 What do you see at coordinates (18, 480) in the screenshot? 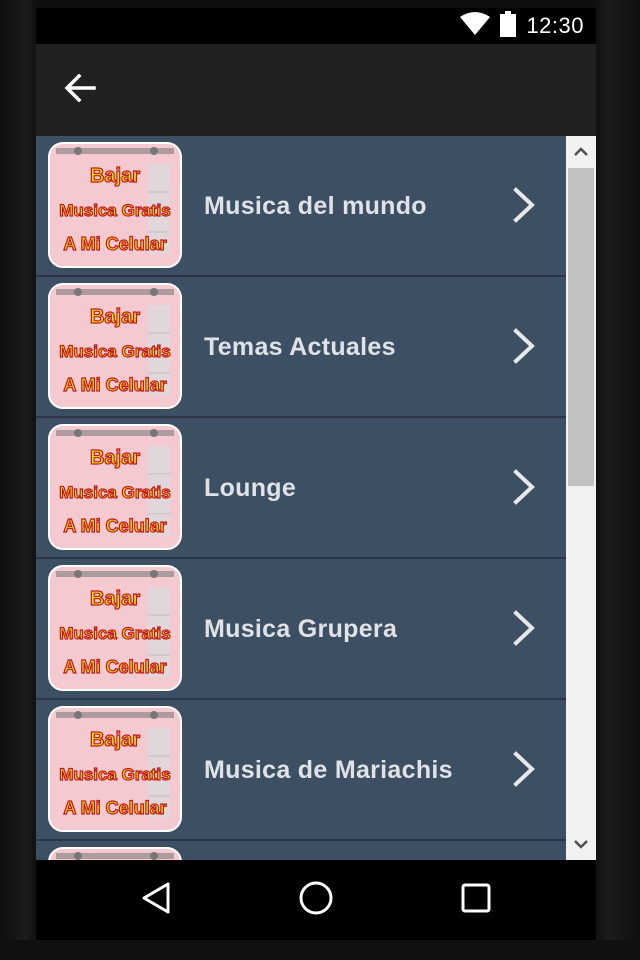
I see `frame-left-bezel` at bounding box center [18, 480].